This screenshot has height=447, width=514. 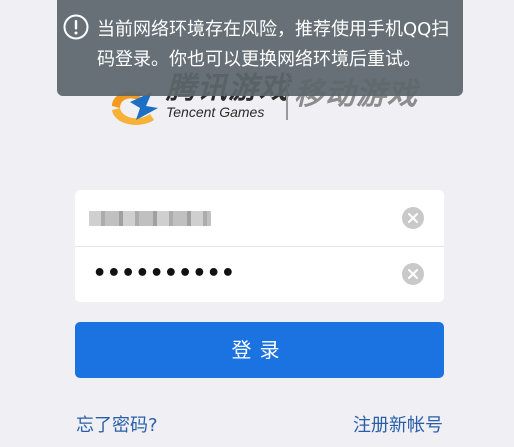 I want to click on password-value: ••••••••••, so click(x=164, y=273).